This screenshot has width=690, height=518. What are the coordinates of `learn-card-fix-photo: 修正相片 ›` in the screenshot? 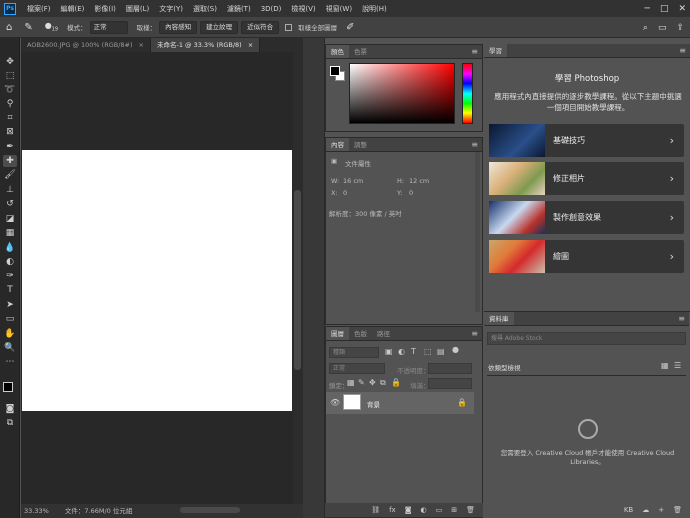 It's located at (586, 178).